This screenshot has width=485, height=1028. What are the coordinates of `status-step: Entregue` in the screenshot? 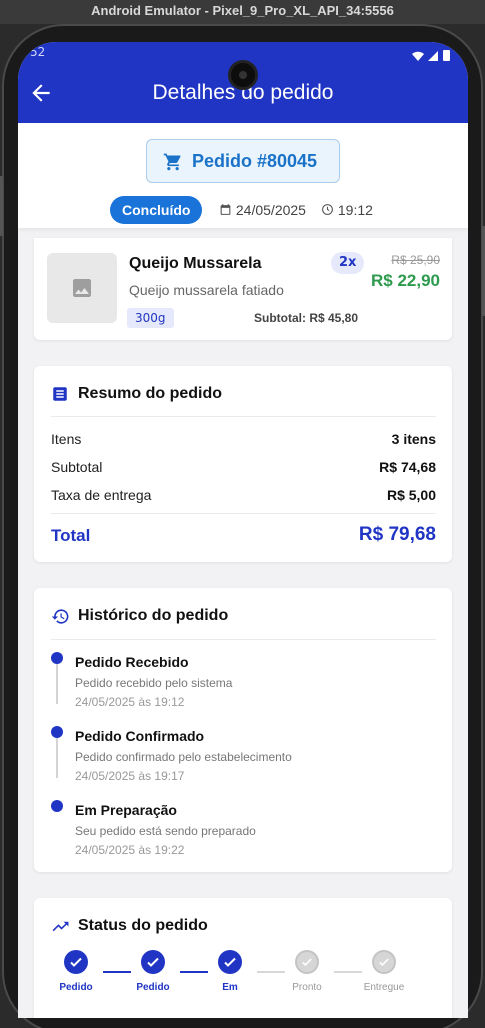 It's located at (384, 971).